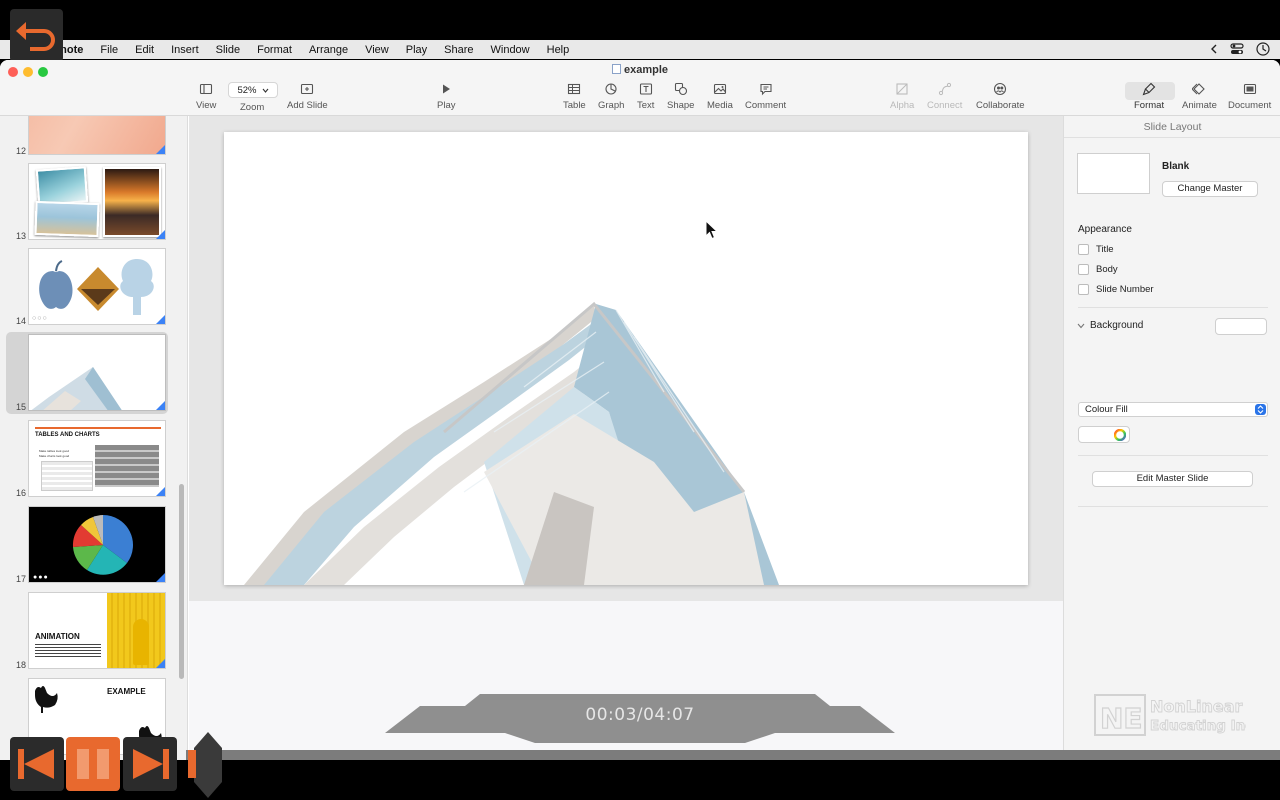 The height and width of the screenshot is (800, 1280). Describe the element at coordinates (1106, 409) in the screenshot. I see `fill-type-value: Colour Fill` at that location.